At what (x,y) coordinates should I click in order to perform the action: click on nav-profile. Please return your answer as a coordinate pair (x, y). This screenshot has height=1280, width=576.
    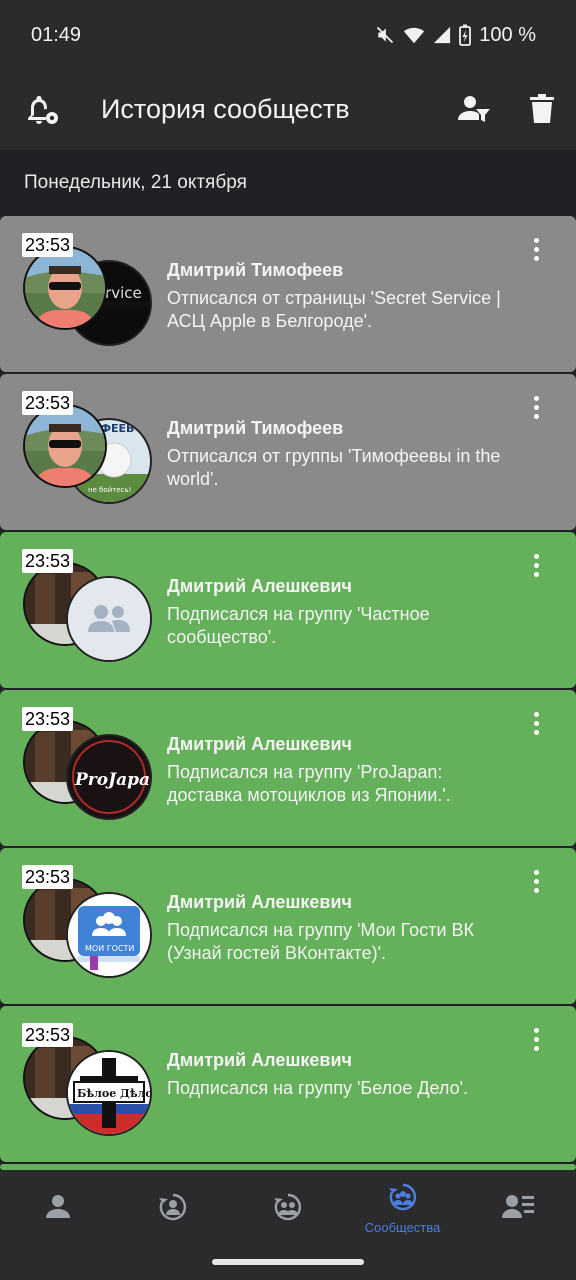
    Looking at the image, I should click on (57, 1210).